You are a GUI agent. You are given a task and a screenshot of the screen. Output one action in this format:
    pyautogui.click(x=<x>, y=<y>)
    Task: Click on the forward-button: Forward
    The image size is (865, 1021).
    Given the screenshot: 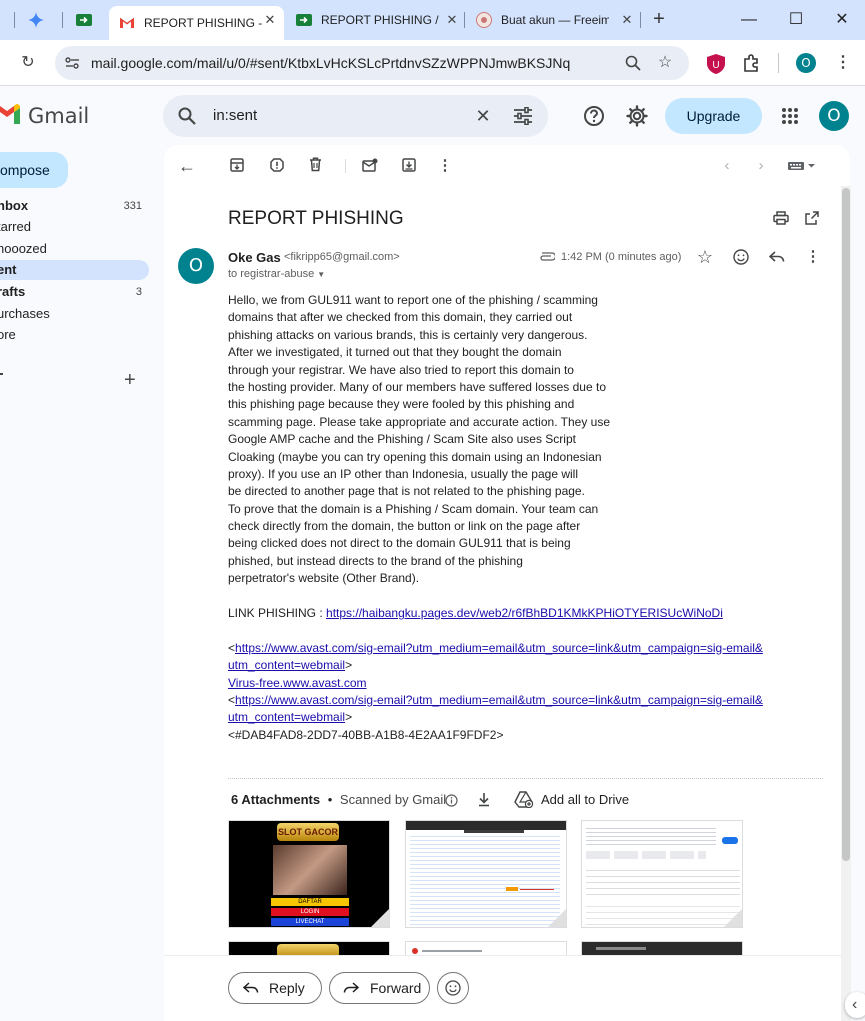 What is the action you would take?
    pyautogui.click(x=379, y=988)
    